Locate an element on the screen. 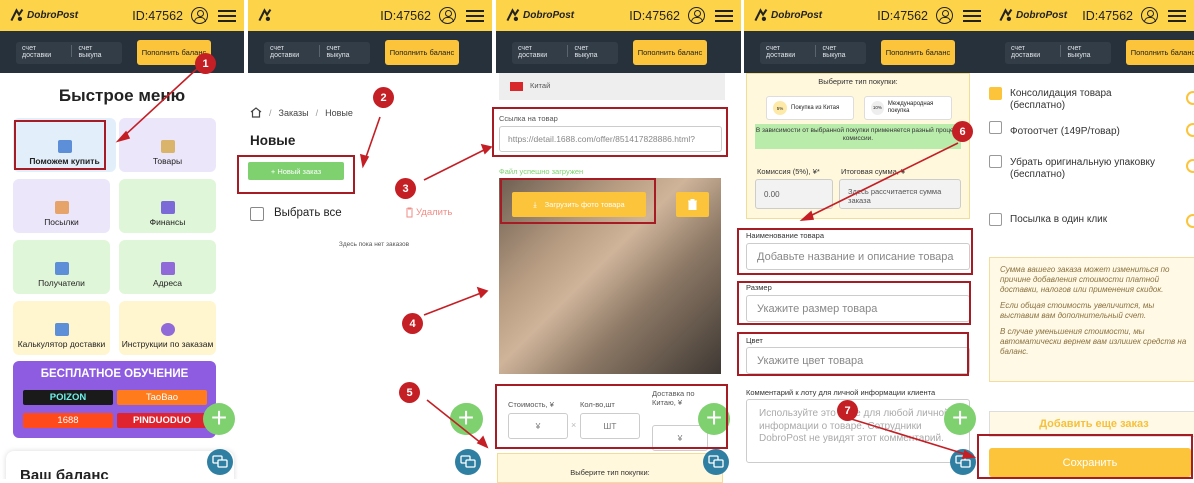 This screenshot has height=483, width=1194. step-badge-4: 4 is located at coordinates (412, 323).